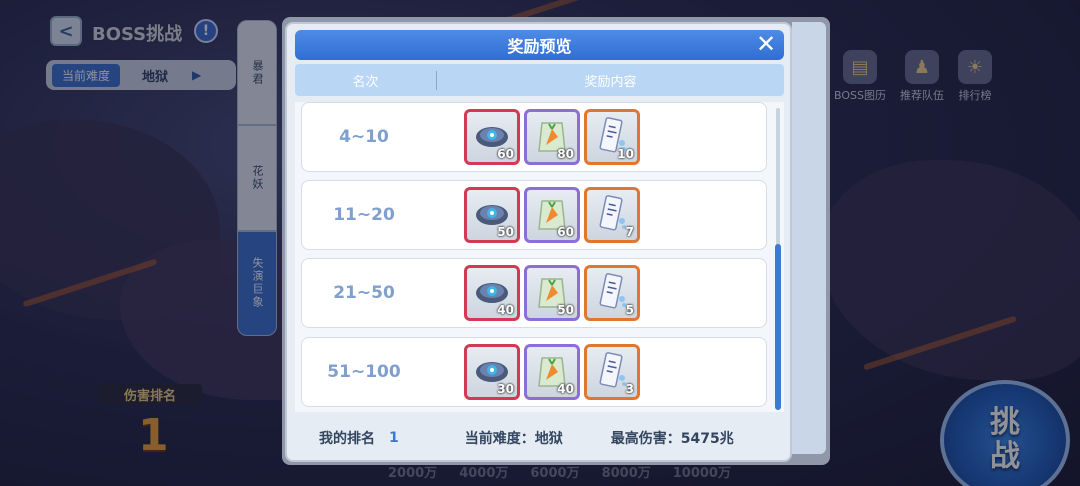  Describe the element at coordinates (364, 137) in the screenshot. I see `rank-range: 4~10` at that location.